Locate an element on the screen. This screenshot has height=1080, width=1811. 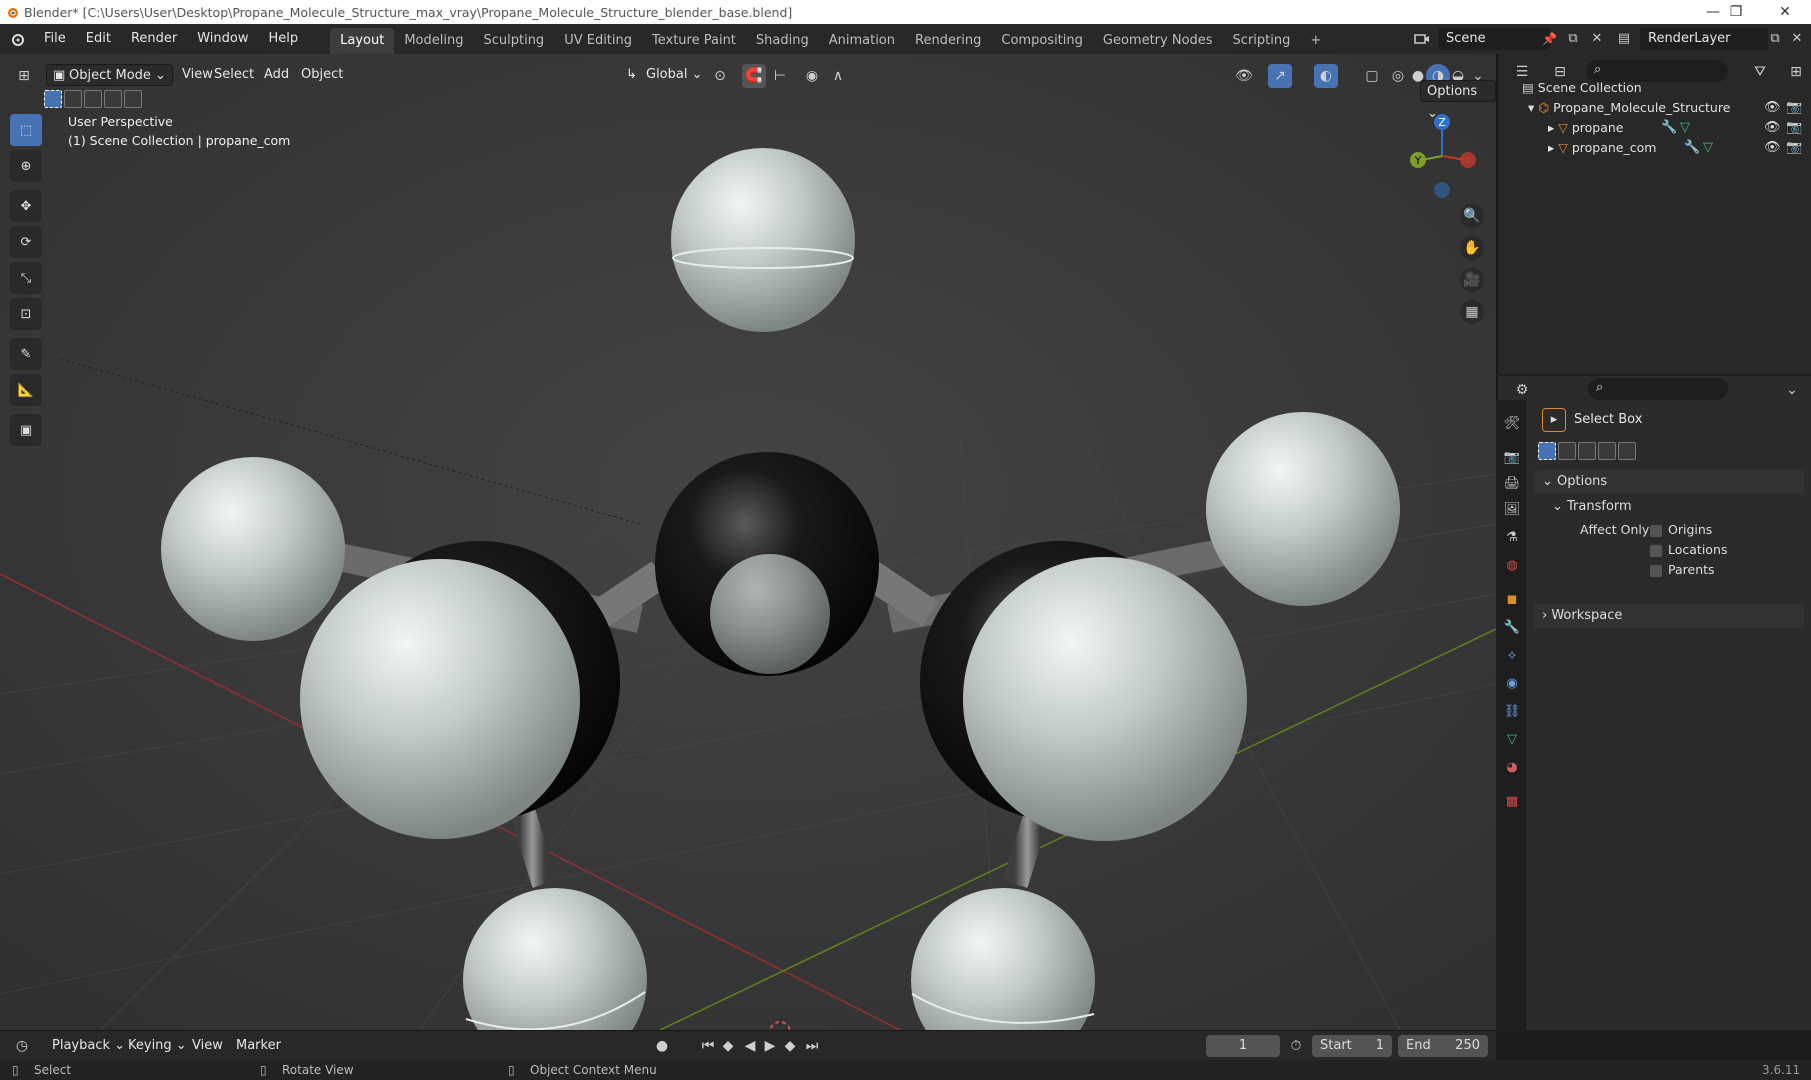
menu-help: Help is located at coordinates (284, 39).